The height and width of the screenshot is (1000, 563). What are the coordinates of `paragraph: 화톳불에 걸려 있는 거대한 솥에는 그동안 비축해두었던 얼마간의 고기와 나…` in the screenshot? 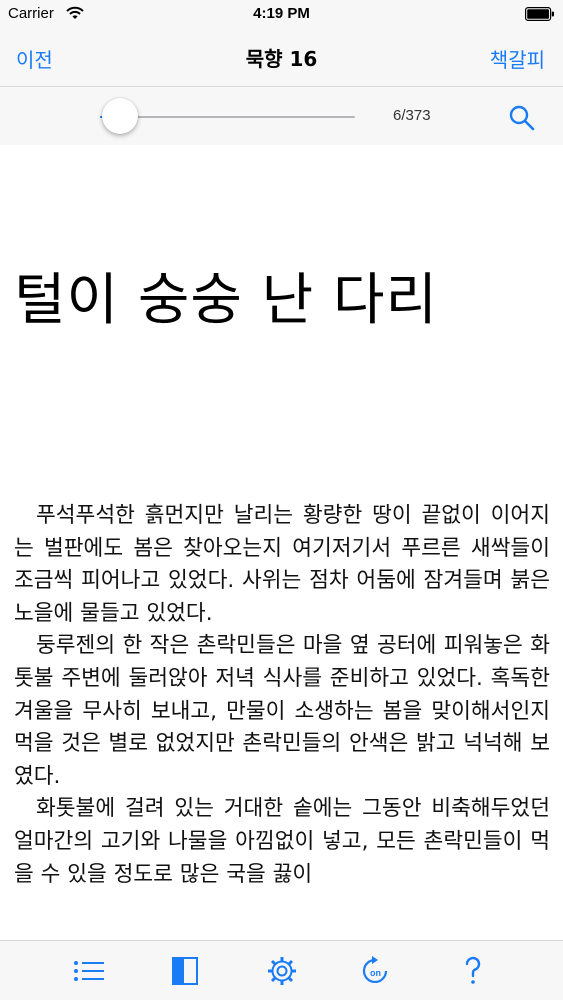 It's located at (282, 841).